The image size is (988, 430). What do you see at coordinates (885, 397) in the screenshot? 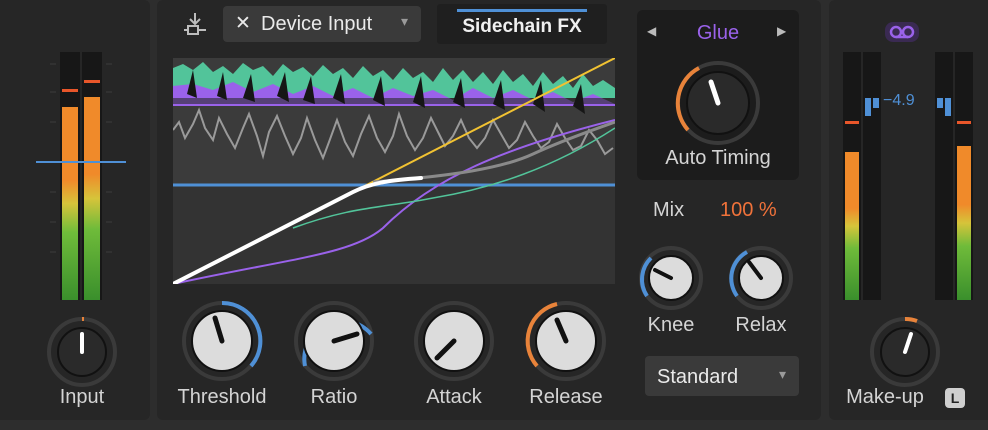
I see `make-up-label: Make-up` at bounding box center [885, 397].